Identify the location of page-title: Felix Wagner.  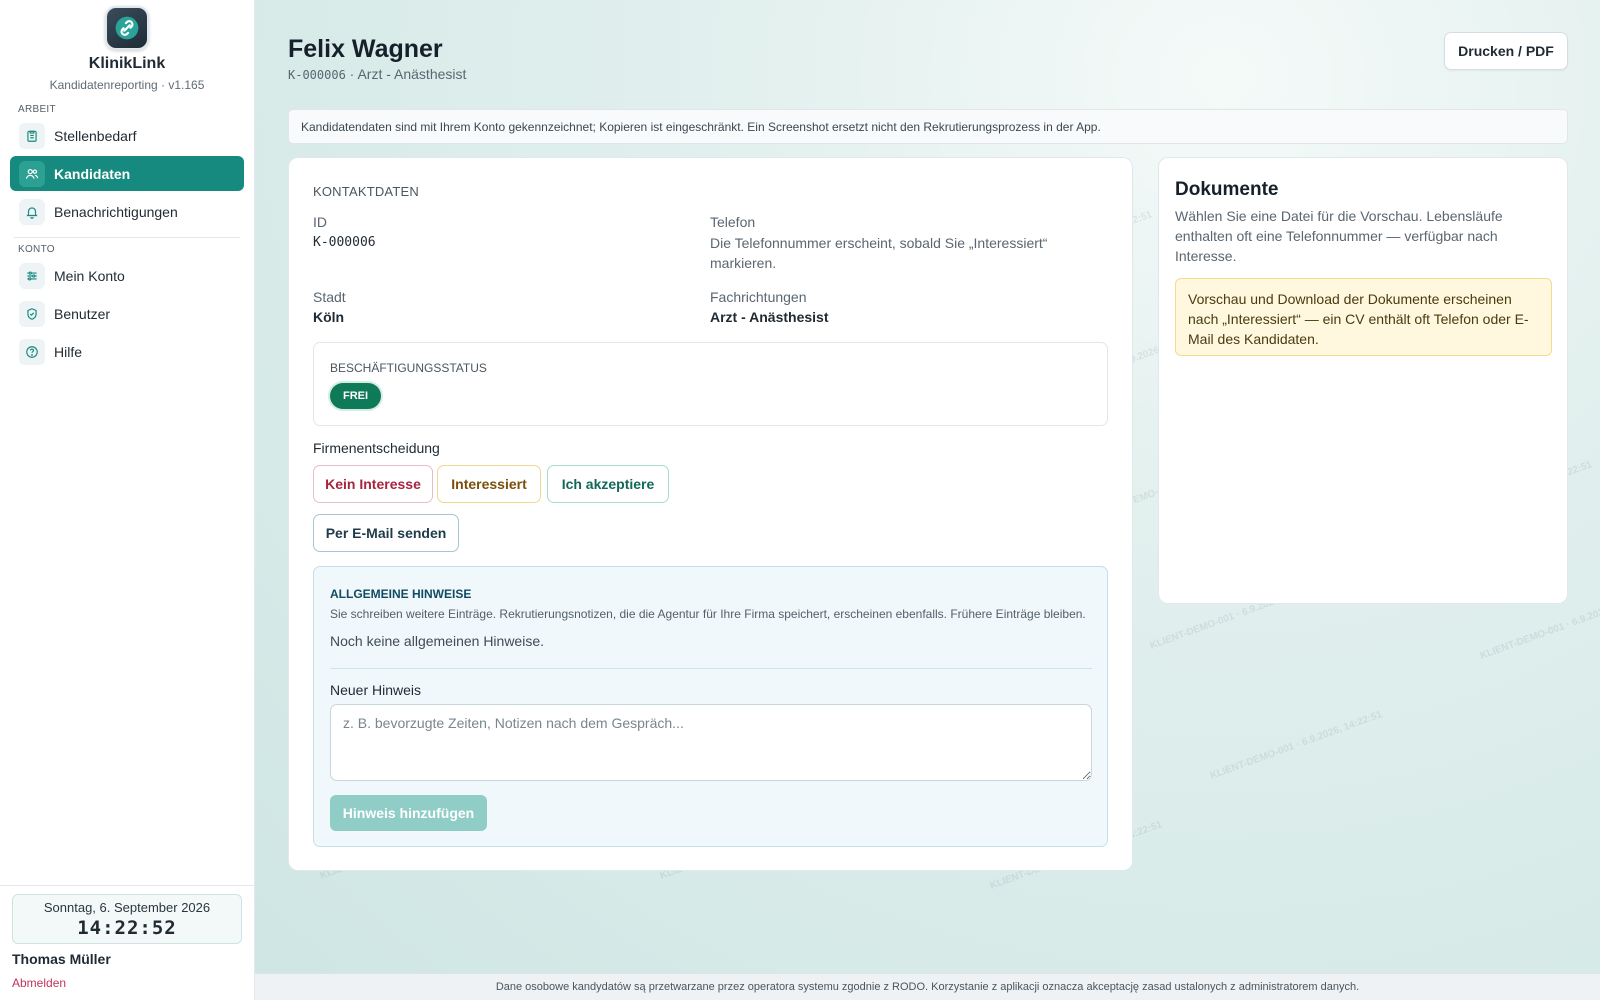
(365, 49).